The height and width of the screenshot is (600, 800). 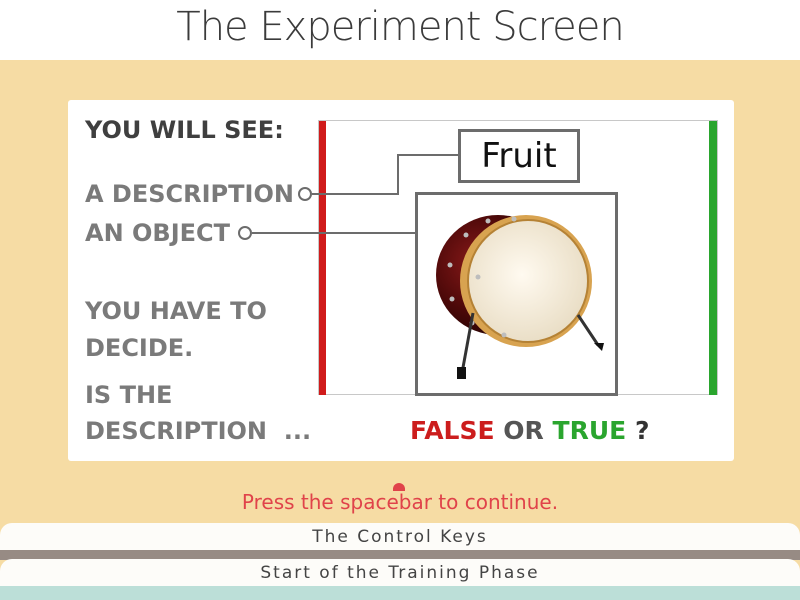 I want to click on tab-training-phase-label: Start of the Training Phase, so click(x=400, y=573).